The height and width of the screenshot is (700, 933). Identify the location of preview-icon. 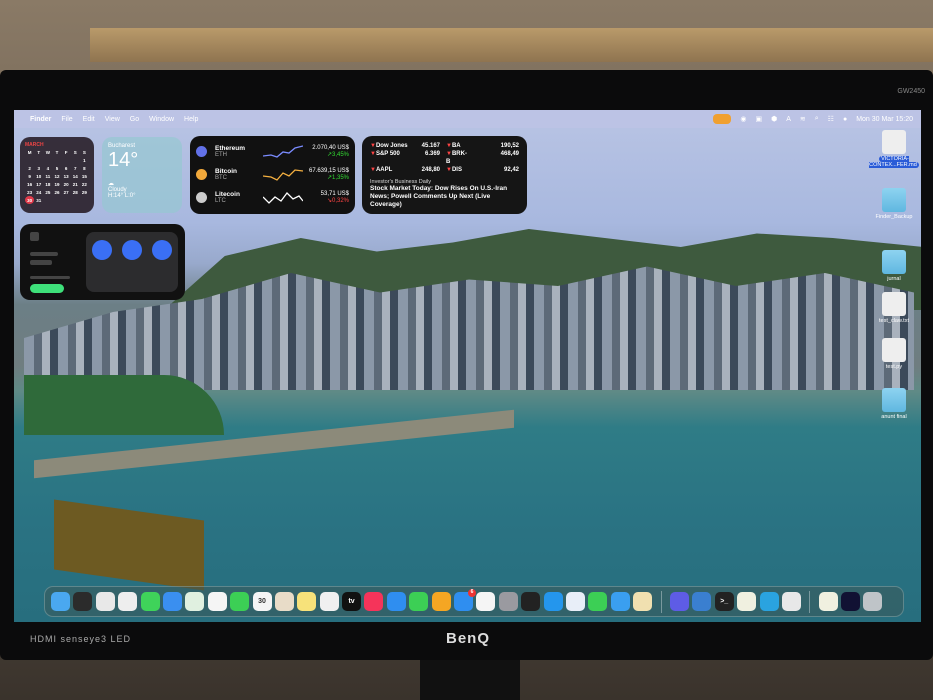
(575, 601).